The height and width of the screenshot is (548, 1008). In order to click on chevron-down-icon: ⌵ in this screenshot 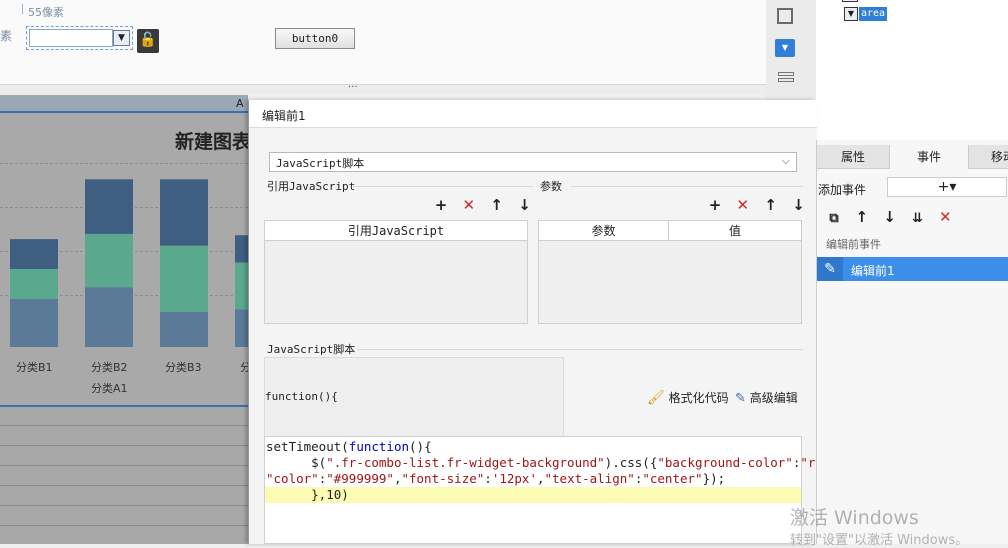, I will do `click(785, 160)`.